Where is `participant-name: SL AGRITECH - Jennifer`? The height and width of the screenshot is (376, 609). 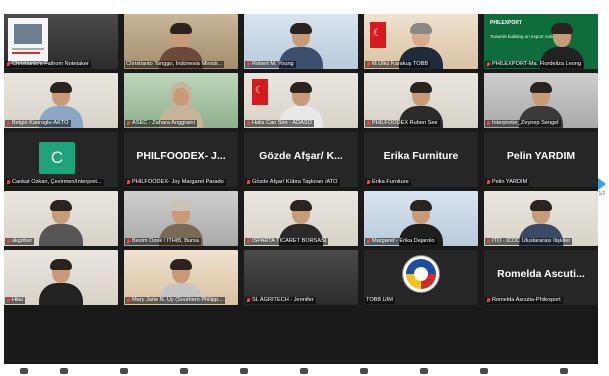 participant-name: SL AGRITECH - Jennifer is located at coordinates (280, 300).